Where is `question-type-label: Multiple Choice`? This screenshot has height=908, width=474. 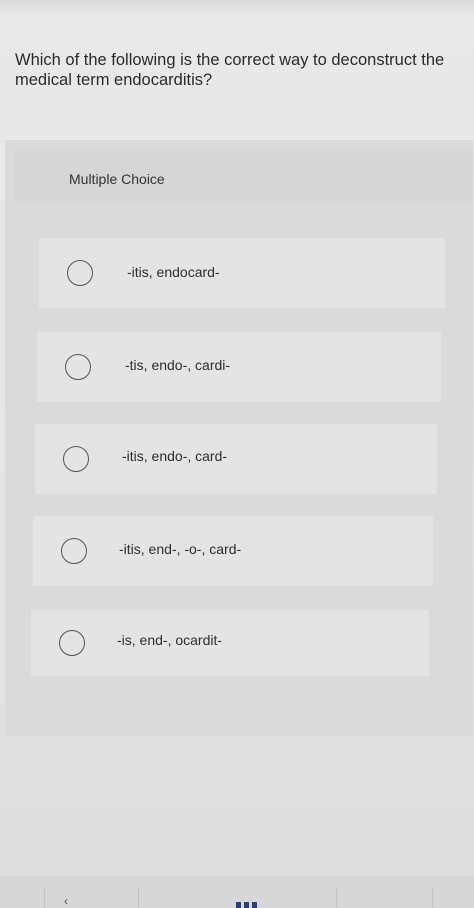
question-type-label: Multiple Choice is located at coordinates (117, 179).